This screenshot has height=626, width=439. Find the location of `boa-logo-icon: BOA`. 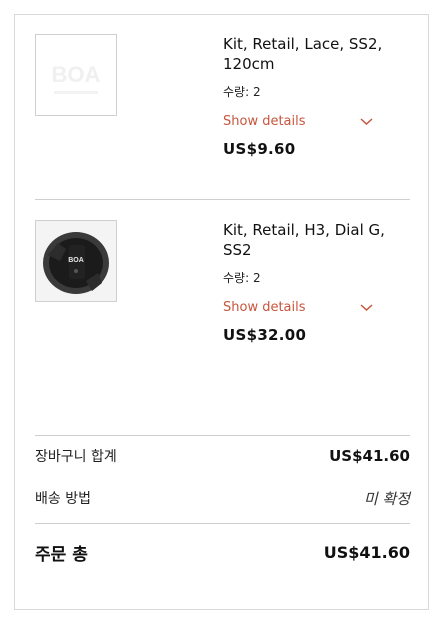

boa-logo-icon: BOA is located at coordinates (76, 78).